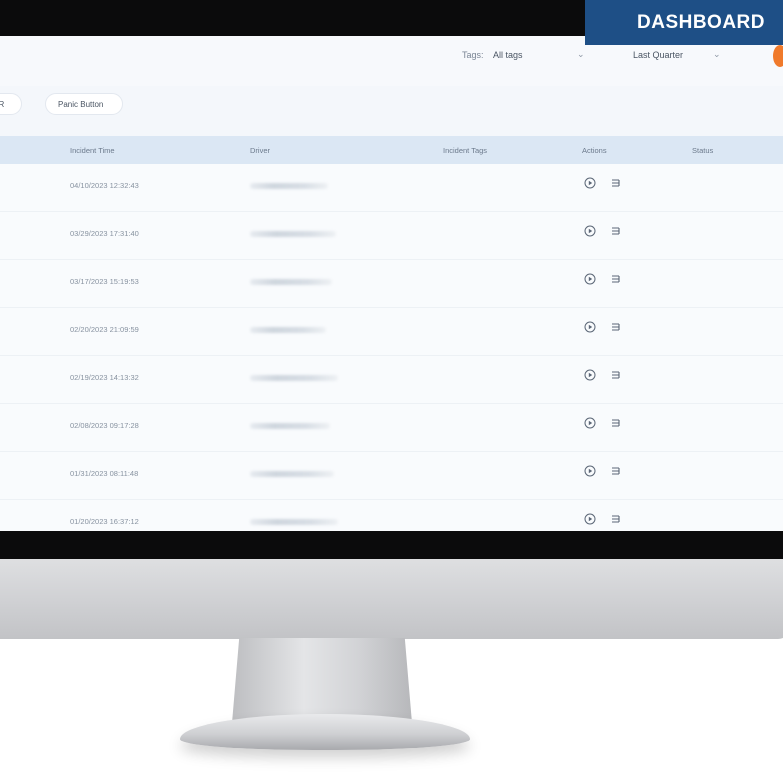  I want to click on table-row: 01/20/2023 16:37:12, so click(391, 515).